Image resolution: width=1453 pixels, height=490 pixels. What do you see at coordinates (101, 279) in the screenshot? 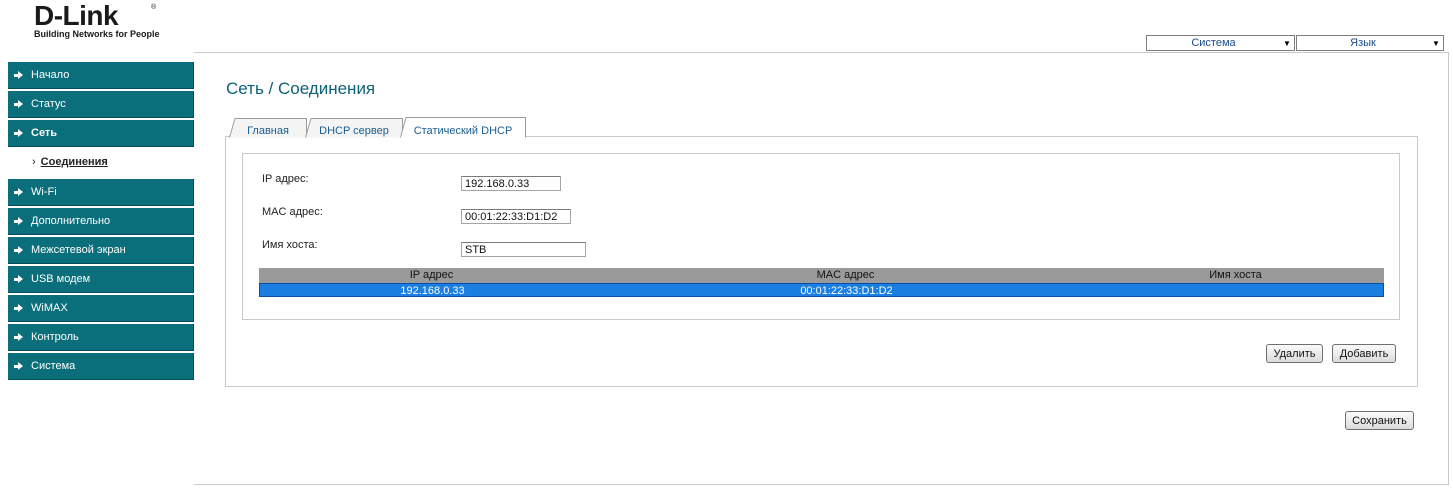
I see `sidebar-item-usb-modem: USB модем` at bounding box center [101, 279].